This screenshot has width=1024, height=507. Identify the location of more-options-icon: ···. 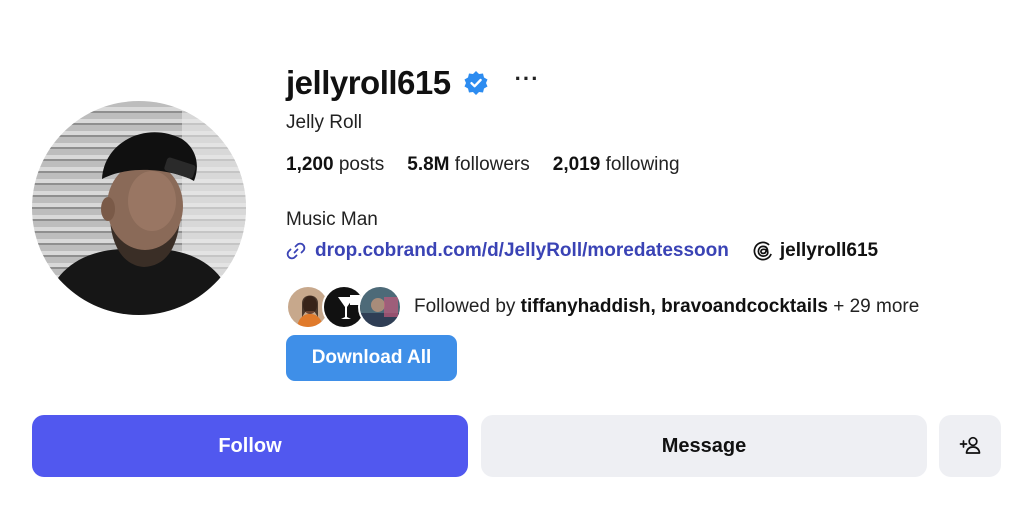
(527, 79).